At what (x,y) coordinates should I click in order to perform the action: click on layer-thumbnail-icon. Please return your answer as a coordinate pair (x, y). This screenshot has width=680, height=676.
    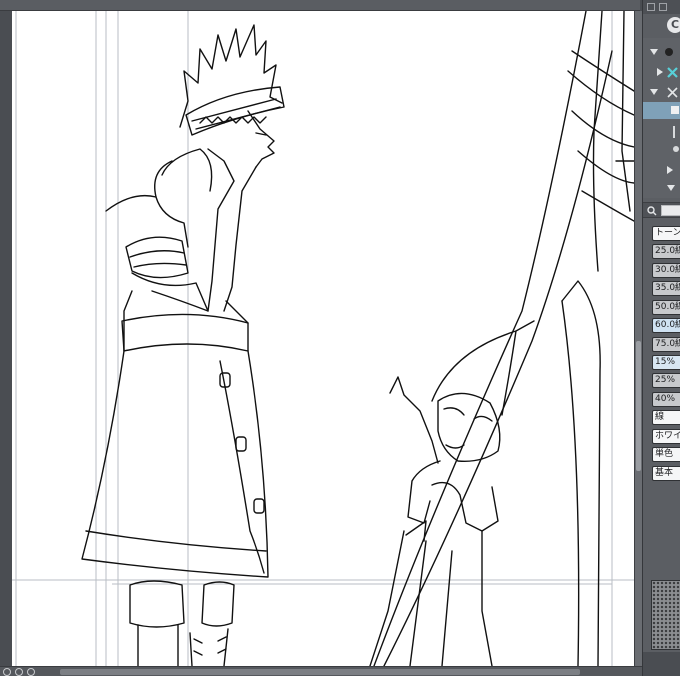
    Looking at the image, I should click on (675, 110).